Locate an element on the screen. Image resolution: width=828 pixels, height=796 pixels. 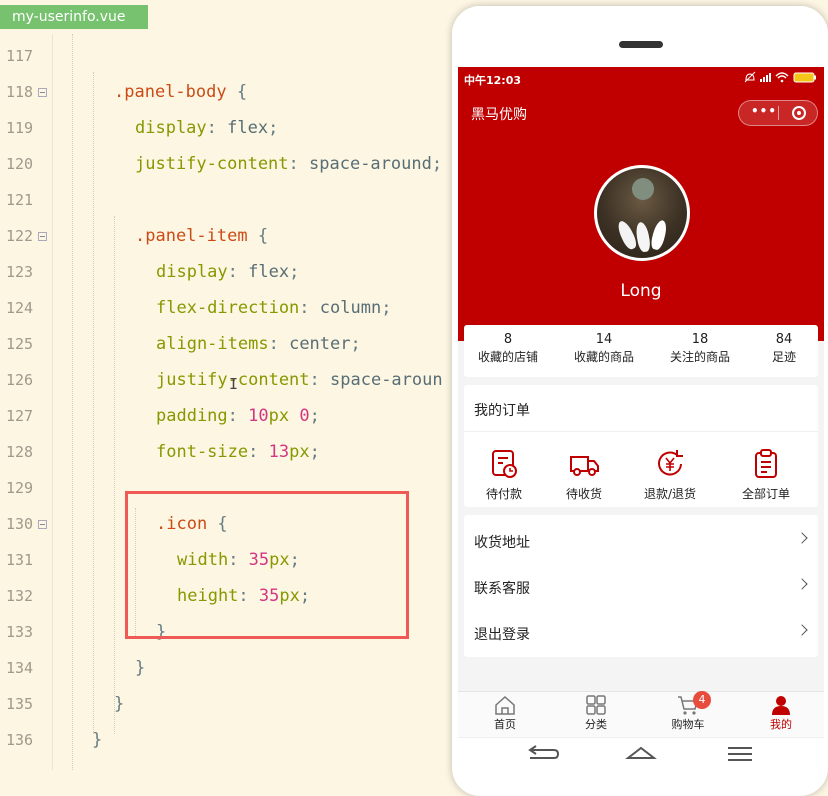
orders-panel: 我的订单 待付款 待收货 退款/退货 全部订单 is located at coordinates (641, 446).